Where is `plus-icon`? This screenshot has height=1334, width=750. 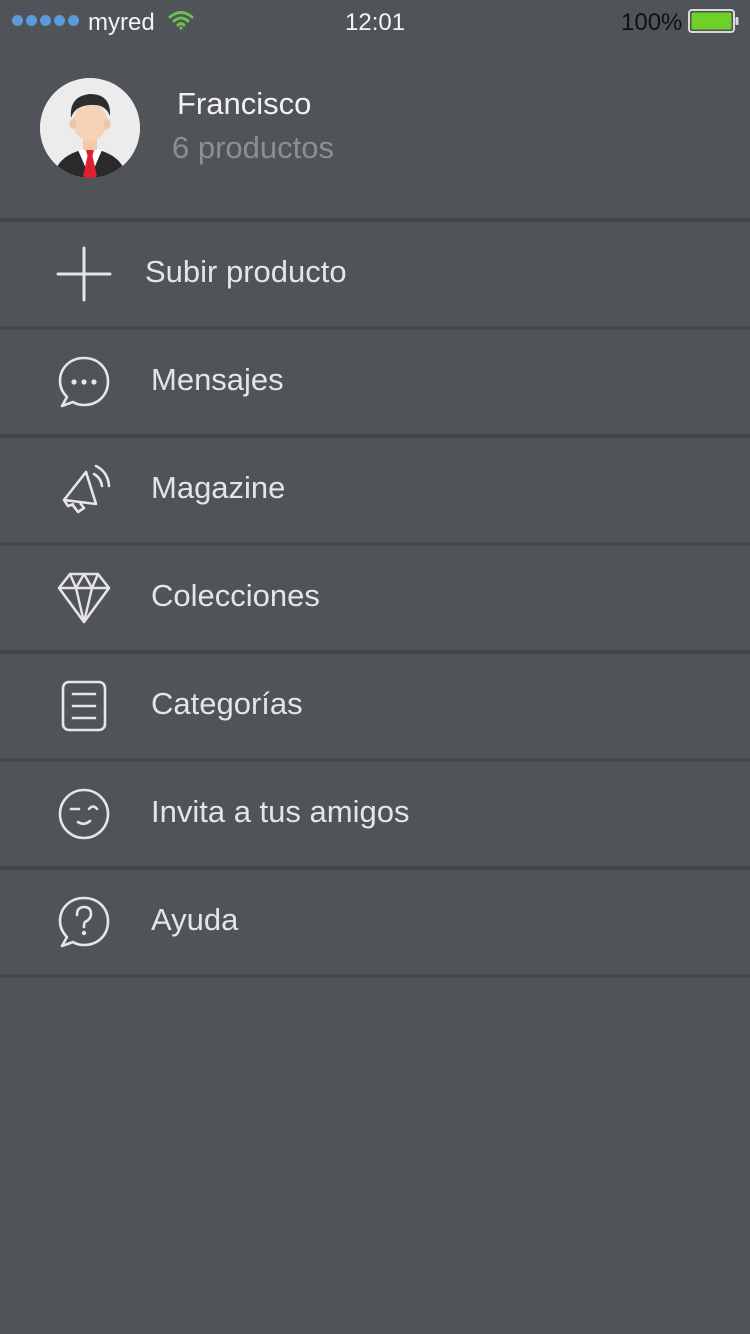 plus-icon is located at coordinates (84, 274).